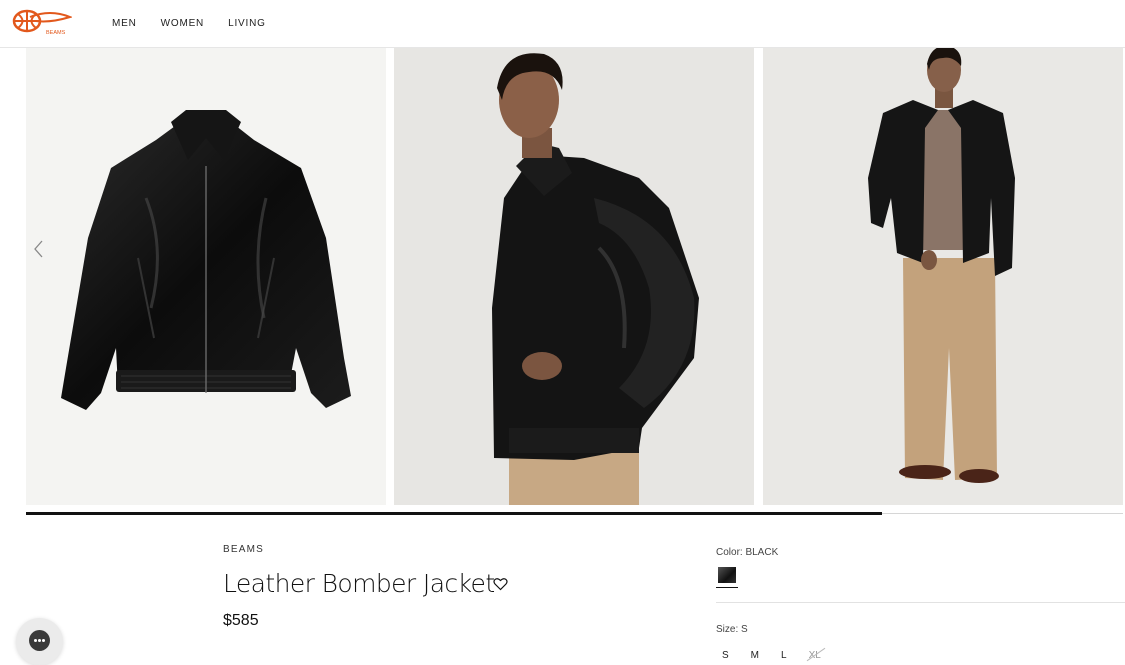  What do you see at coordinates (747, 552) in the screenshot?
I see `color-label: Color: BLACK` at bounding box center [747, 552].